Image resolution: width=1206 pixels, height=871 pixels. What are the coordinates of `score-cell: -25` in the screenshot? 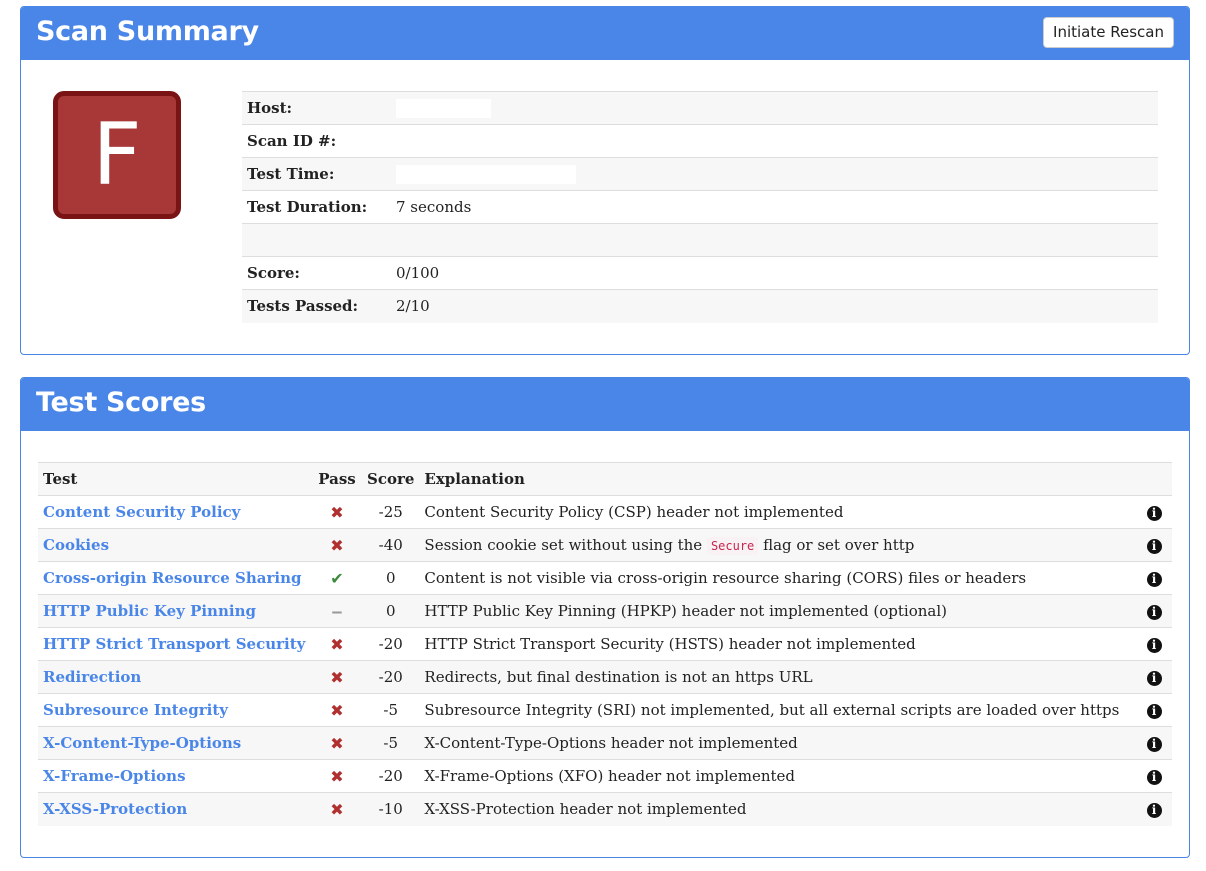 It's located at (391, 512).